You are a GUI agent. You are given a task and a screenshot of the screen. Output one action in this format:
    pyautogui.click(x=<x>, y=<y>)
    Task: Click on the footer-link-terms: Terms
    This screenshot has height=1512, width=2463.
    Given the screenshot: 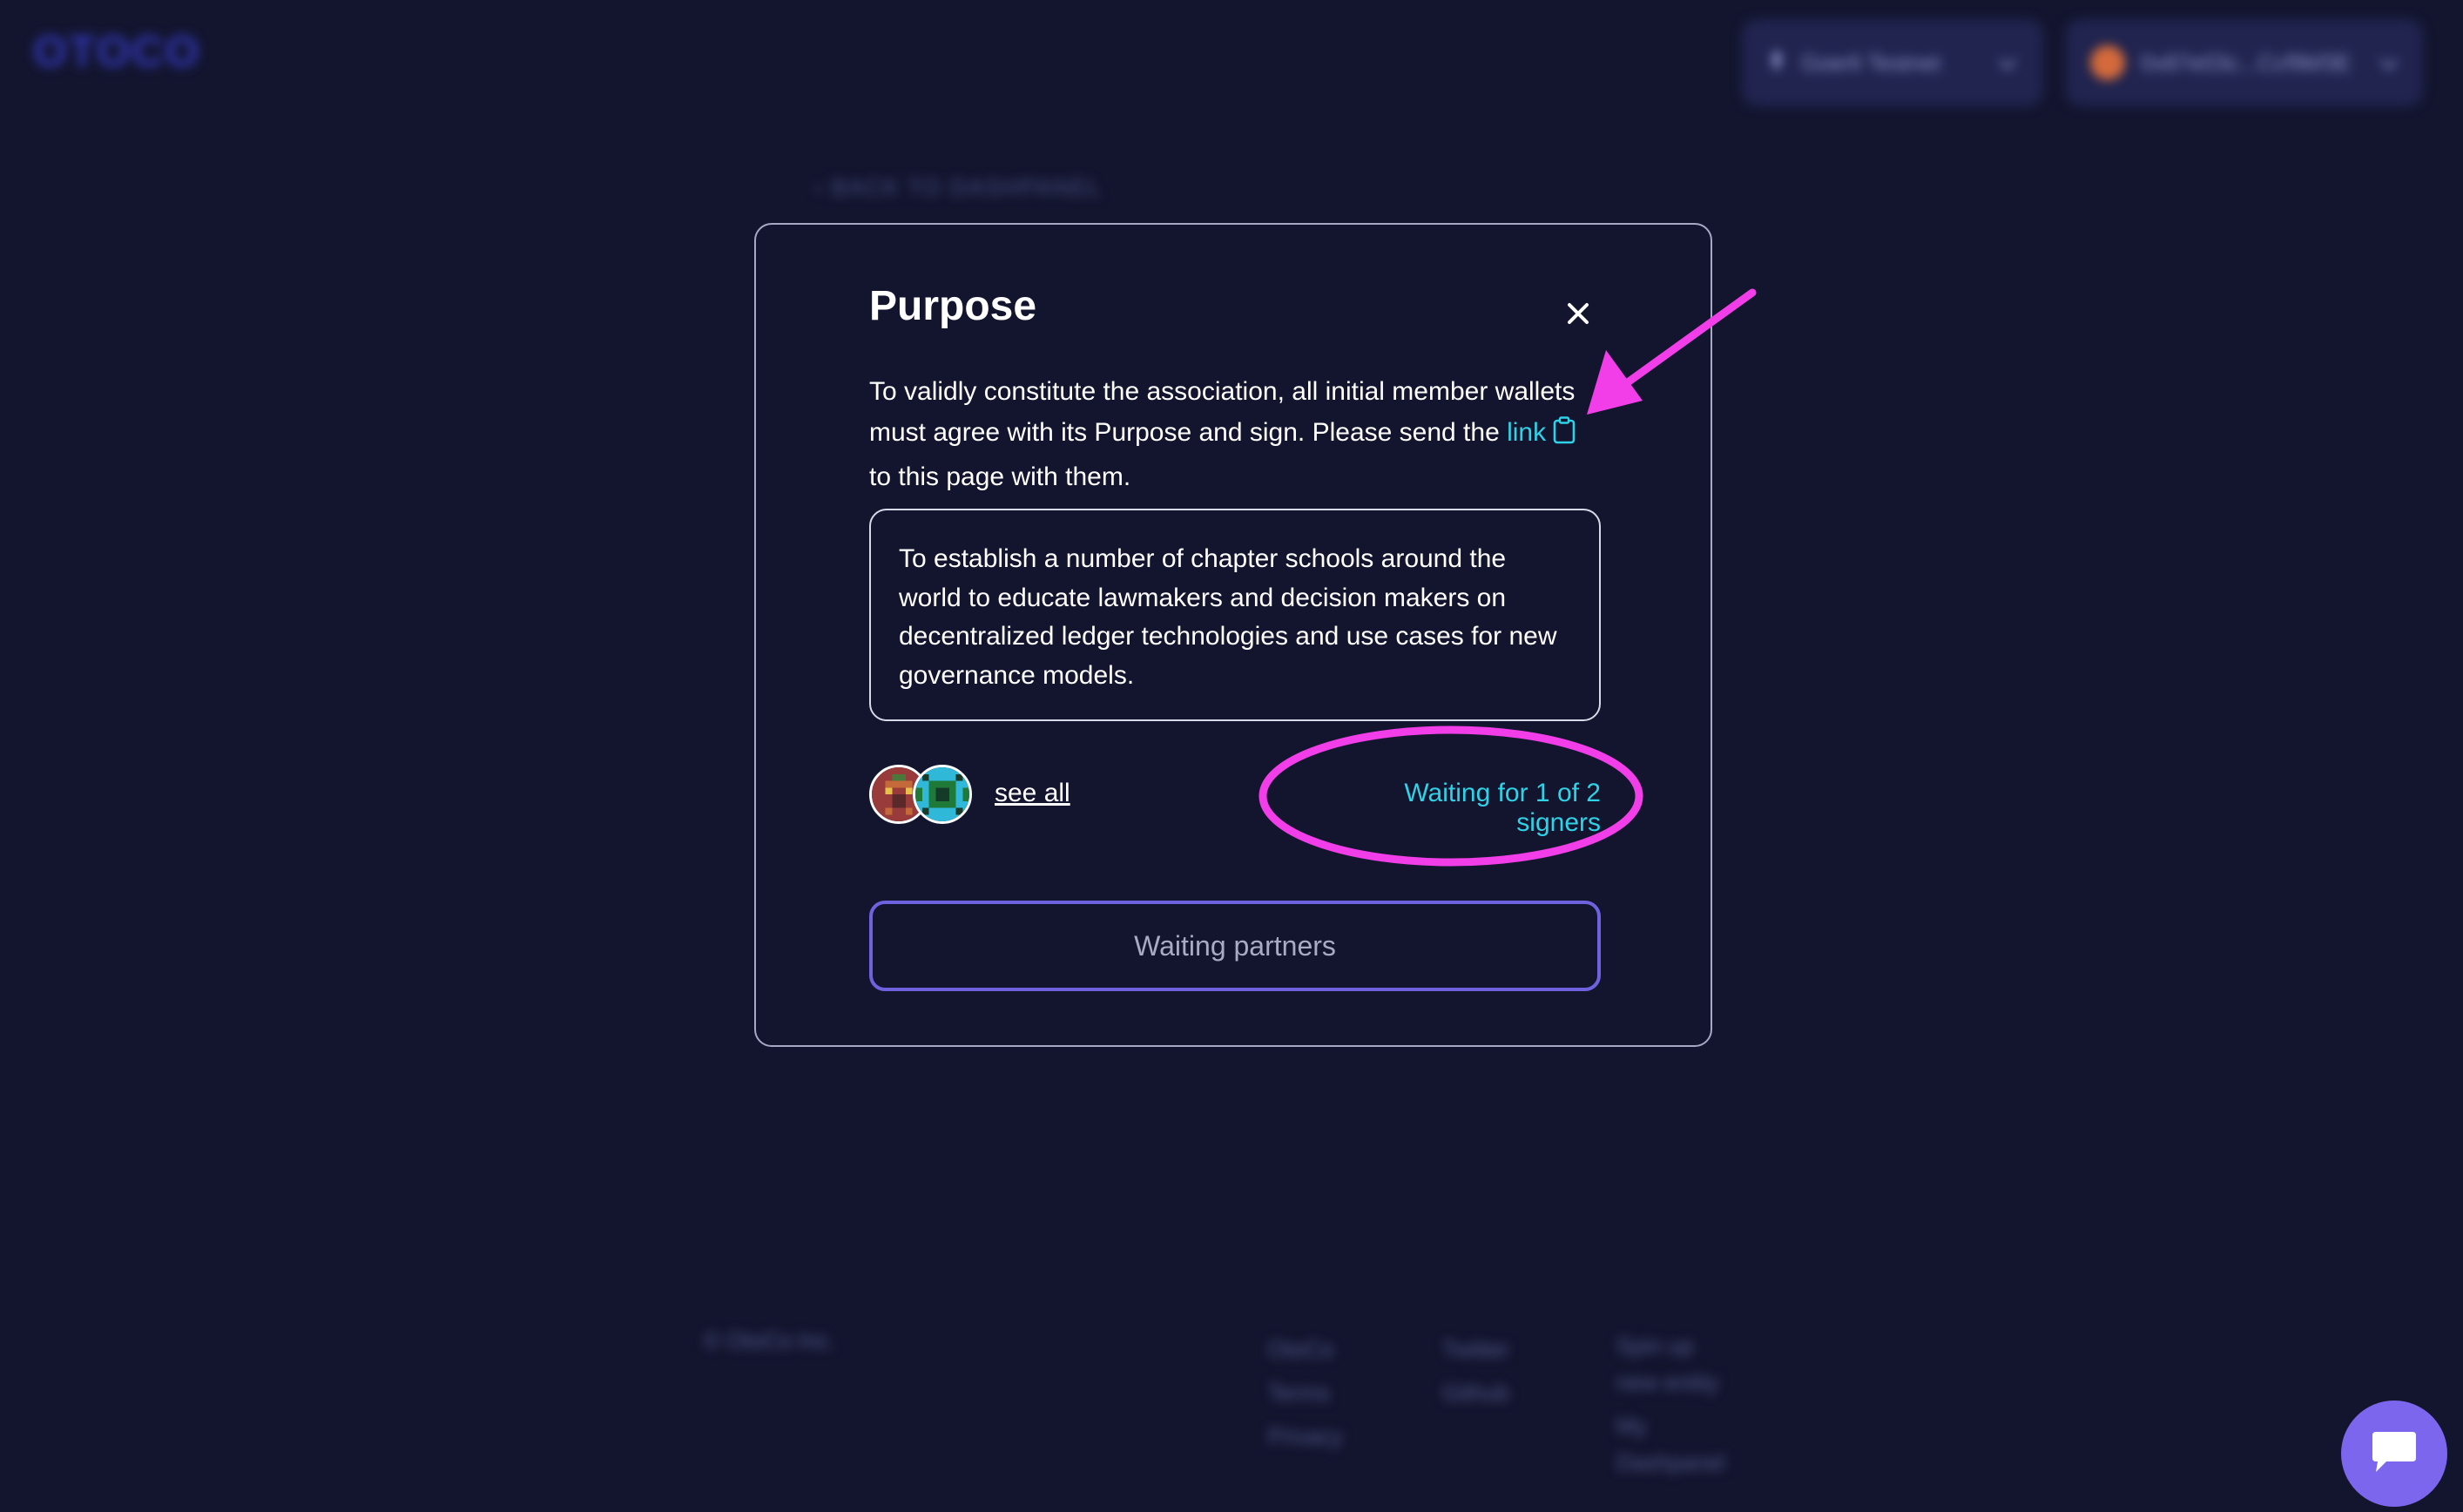 What is the action you would take?
    pyautogui.click(x=1305, y=1392)
    